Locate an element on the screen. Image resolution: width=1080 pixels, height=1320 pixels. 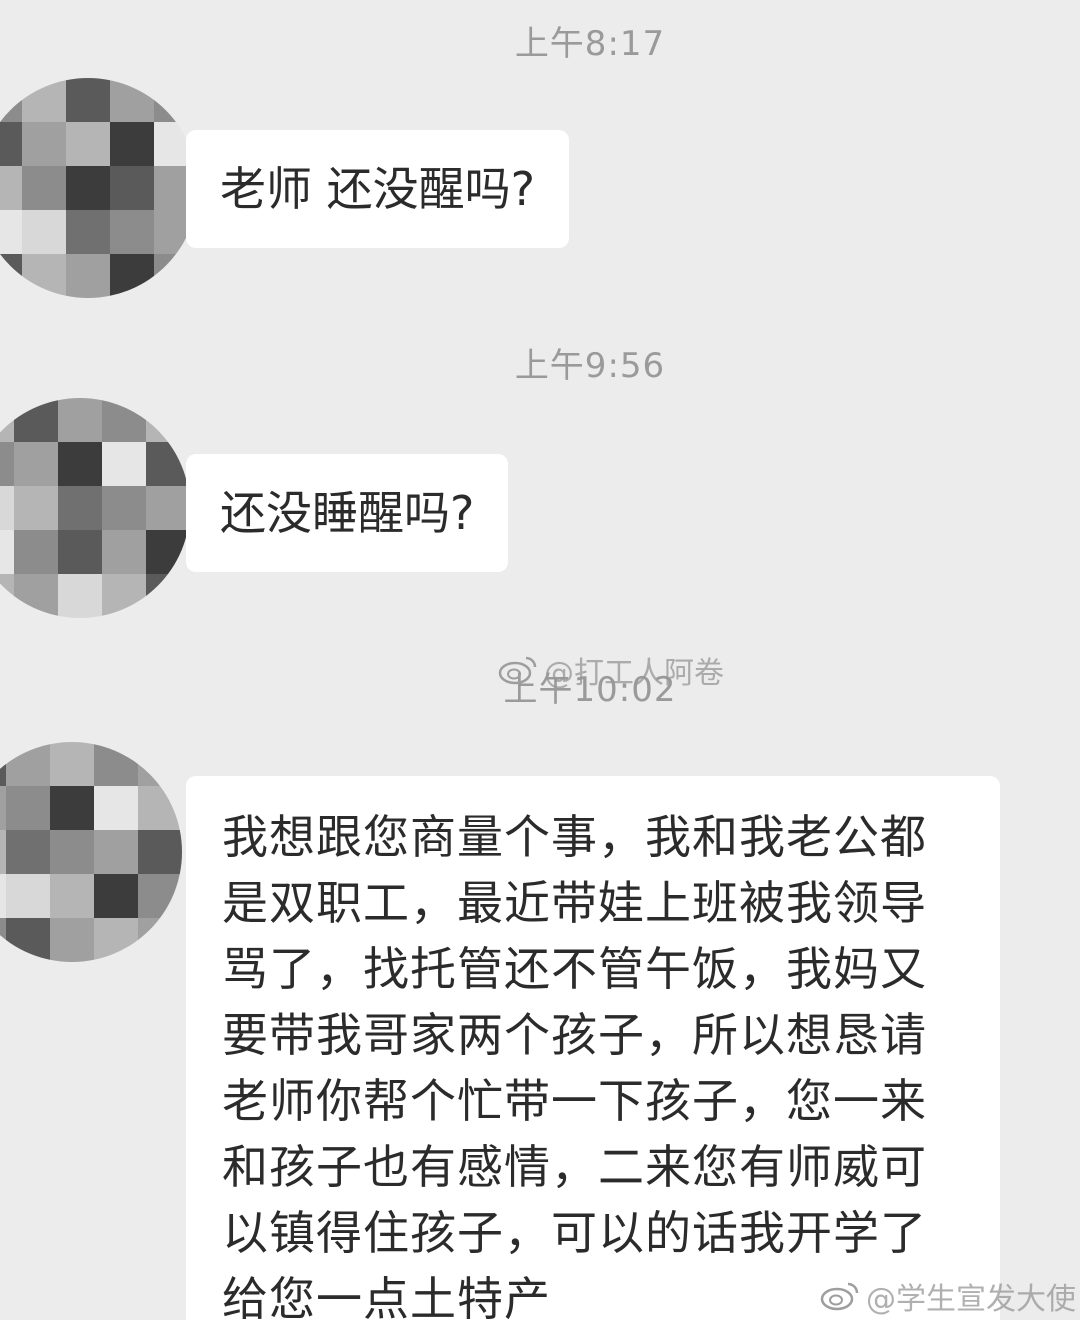
message-text: 还没睡醒吗? is located at coordinates (347, 513).